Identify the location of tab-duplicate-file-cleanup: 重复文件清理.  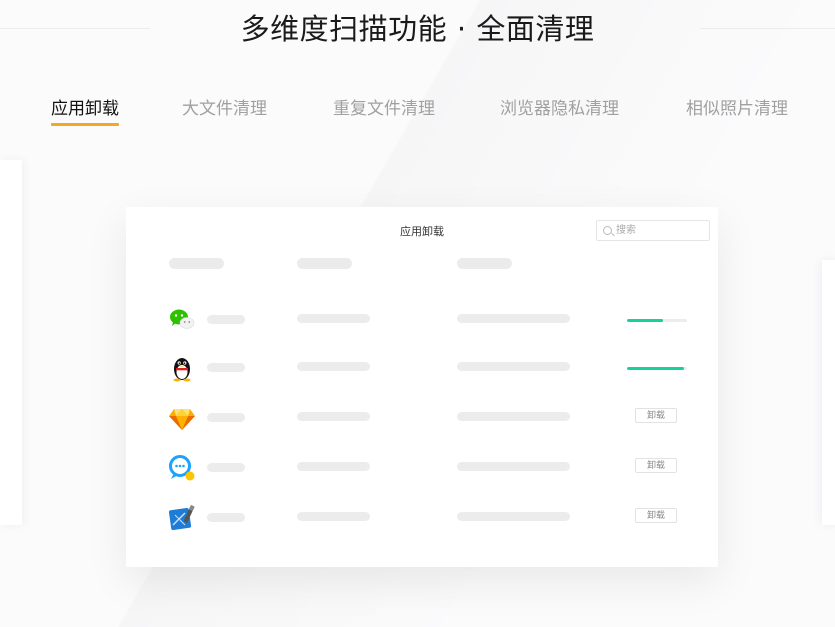
(384, 106).